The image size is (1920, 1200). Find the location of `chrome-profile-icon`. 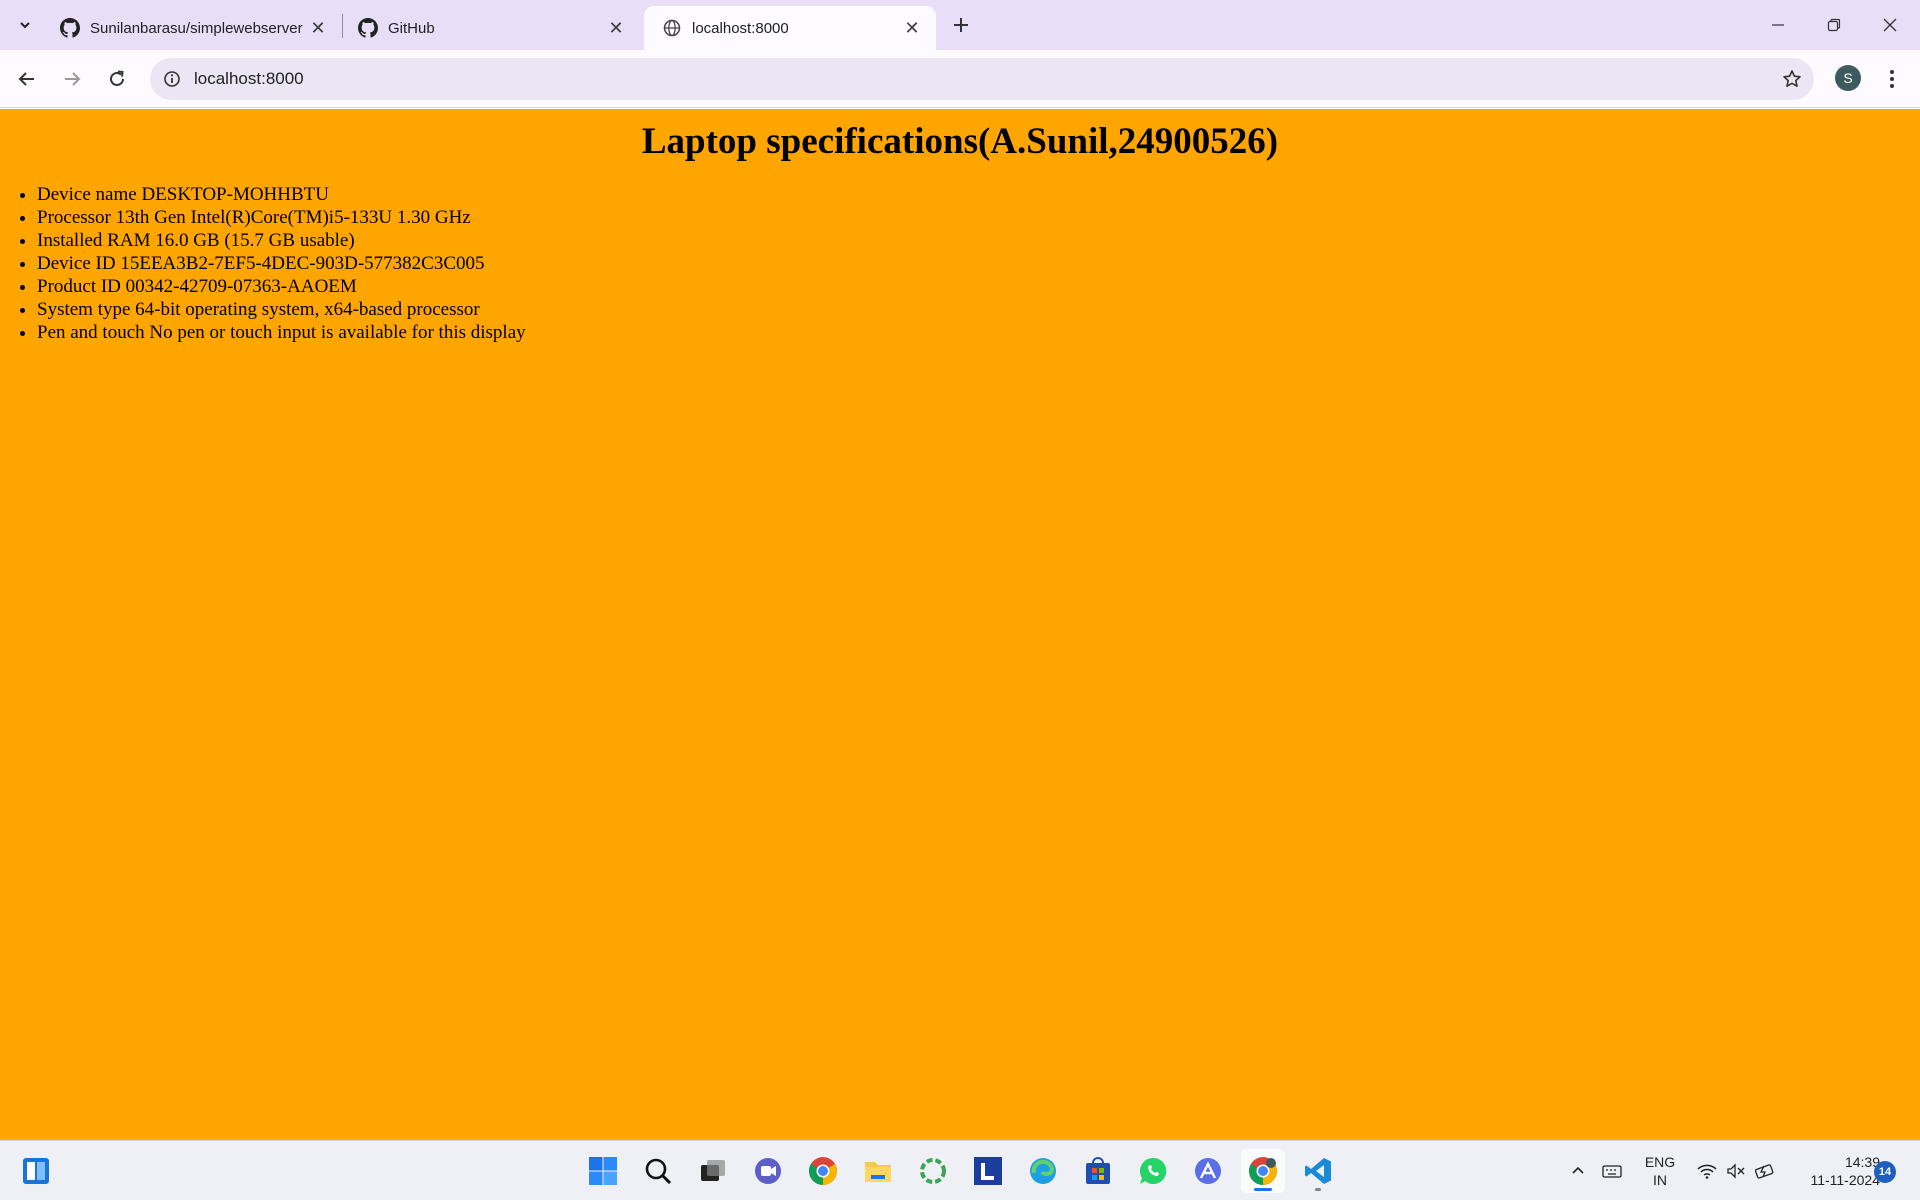

chrome-profile-icon is located at coordinates (1263, 1171).